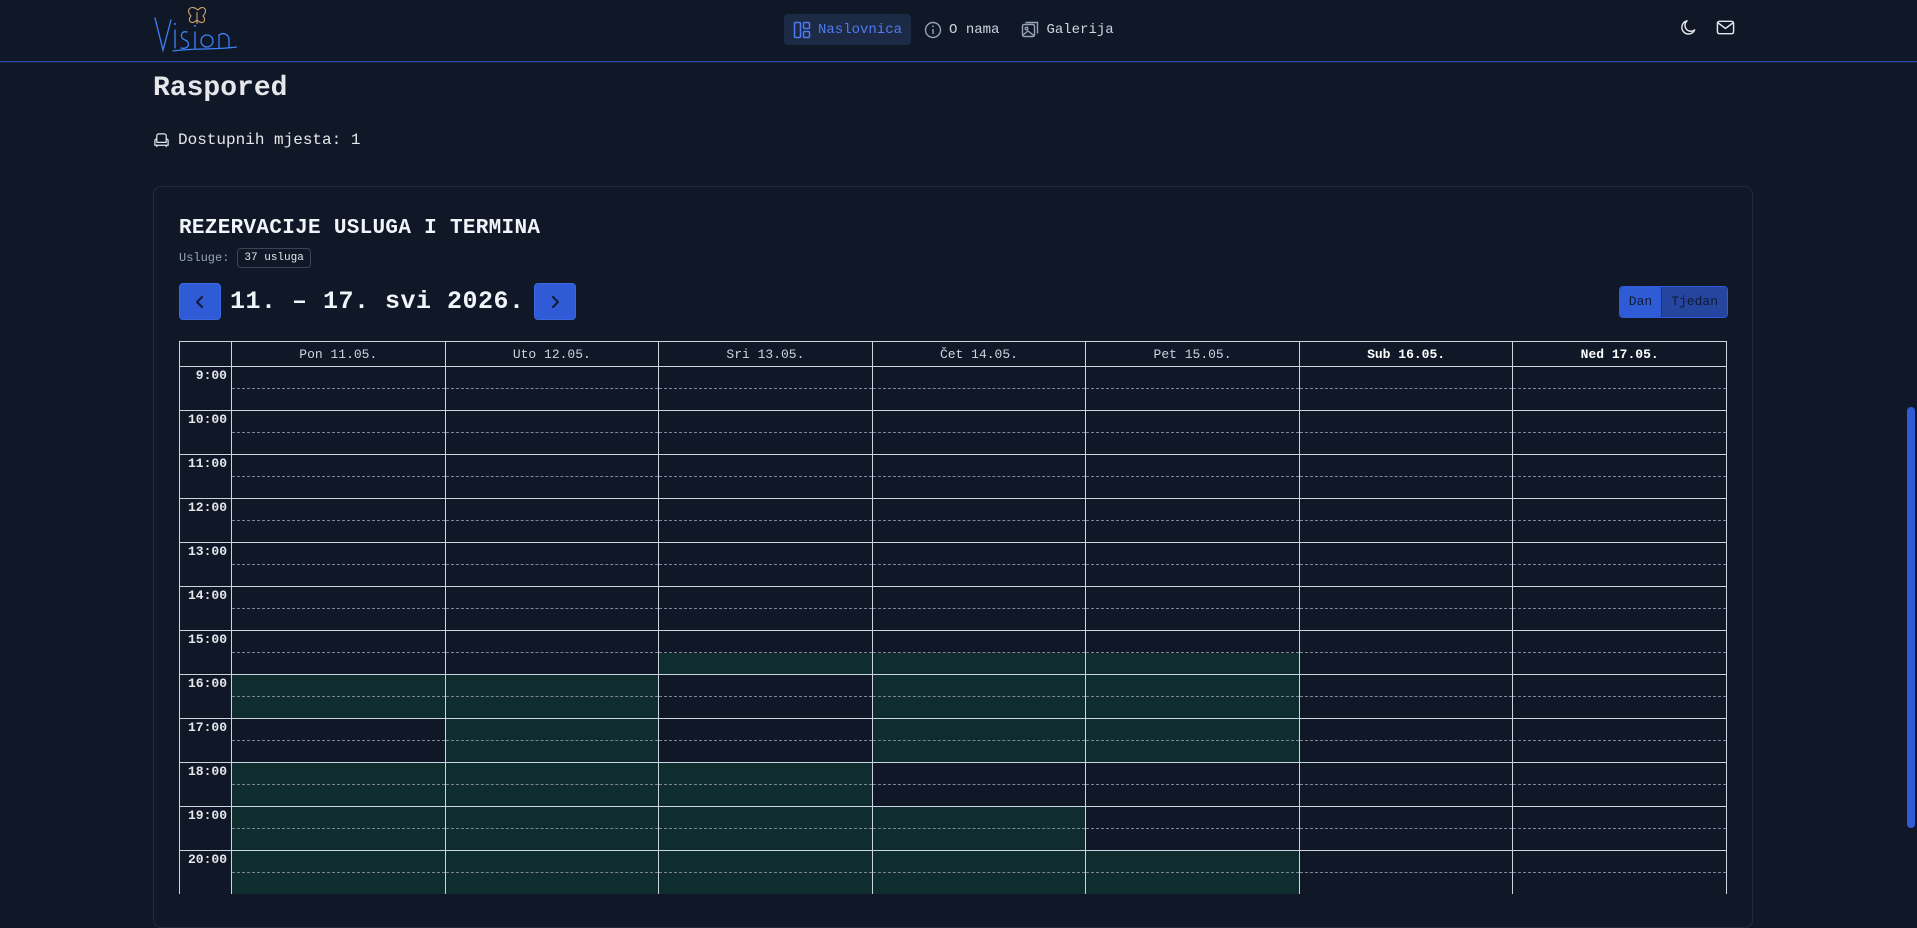  Describe the element at coordinates (961, 29) in the screenshot. I see `nav-link-o-nama: O nama` at that location.